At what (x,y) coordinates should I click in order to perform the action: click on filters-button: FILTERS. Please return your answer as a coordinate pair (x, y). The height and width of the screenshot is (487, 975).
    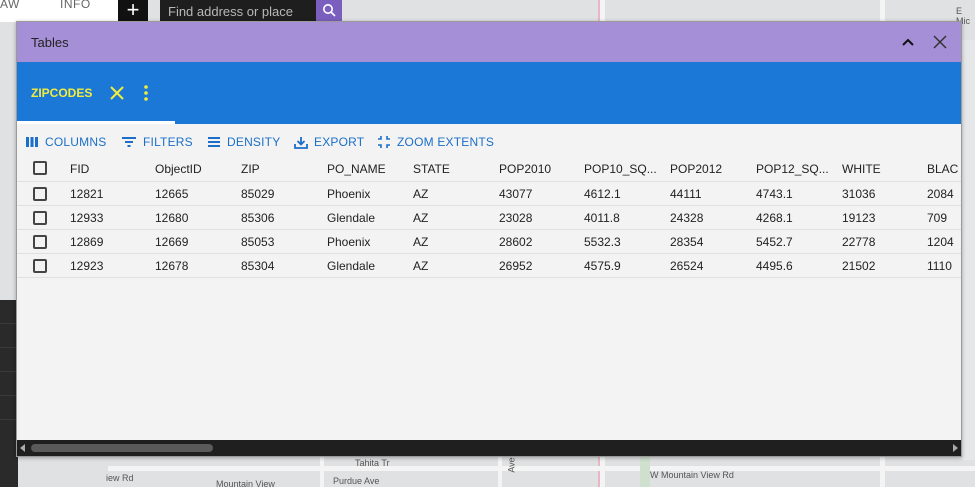
    Looking at the image, I should click on (157, 142).